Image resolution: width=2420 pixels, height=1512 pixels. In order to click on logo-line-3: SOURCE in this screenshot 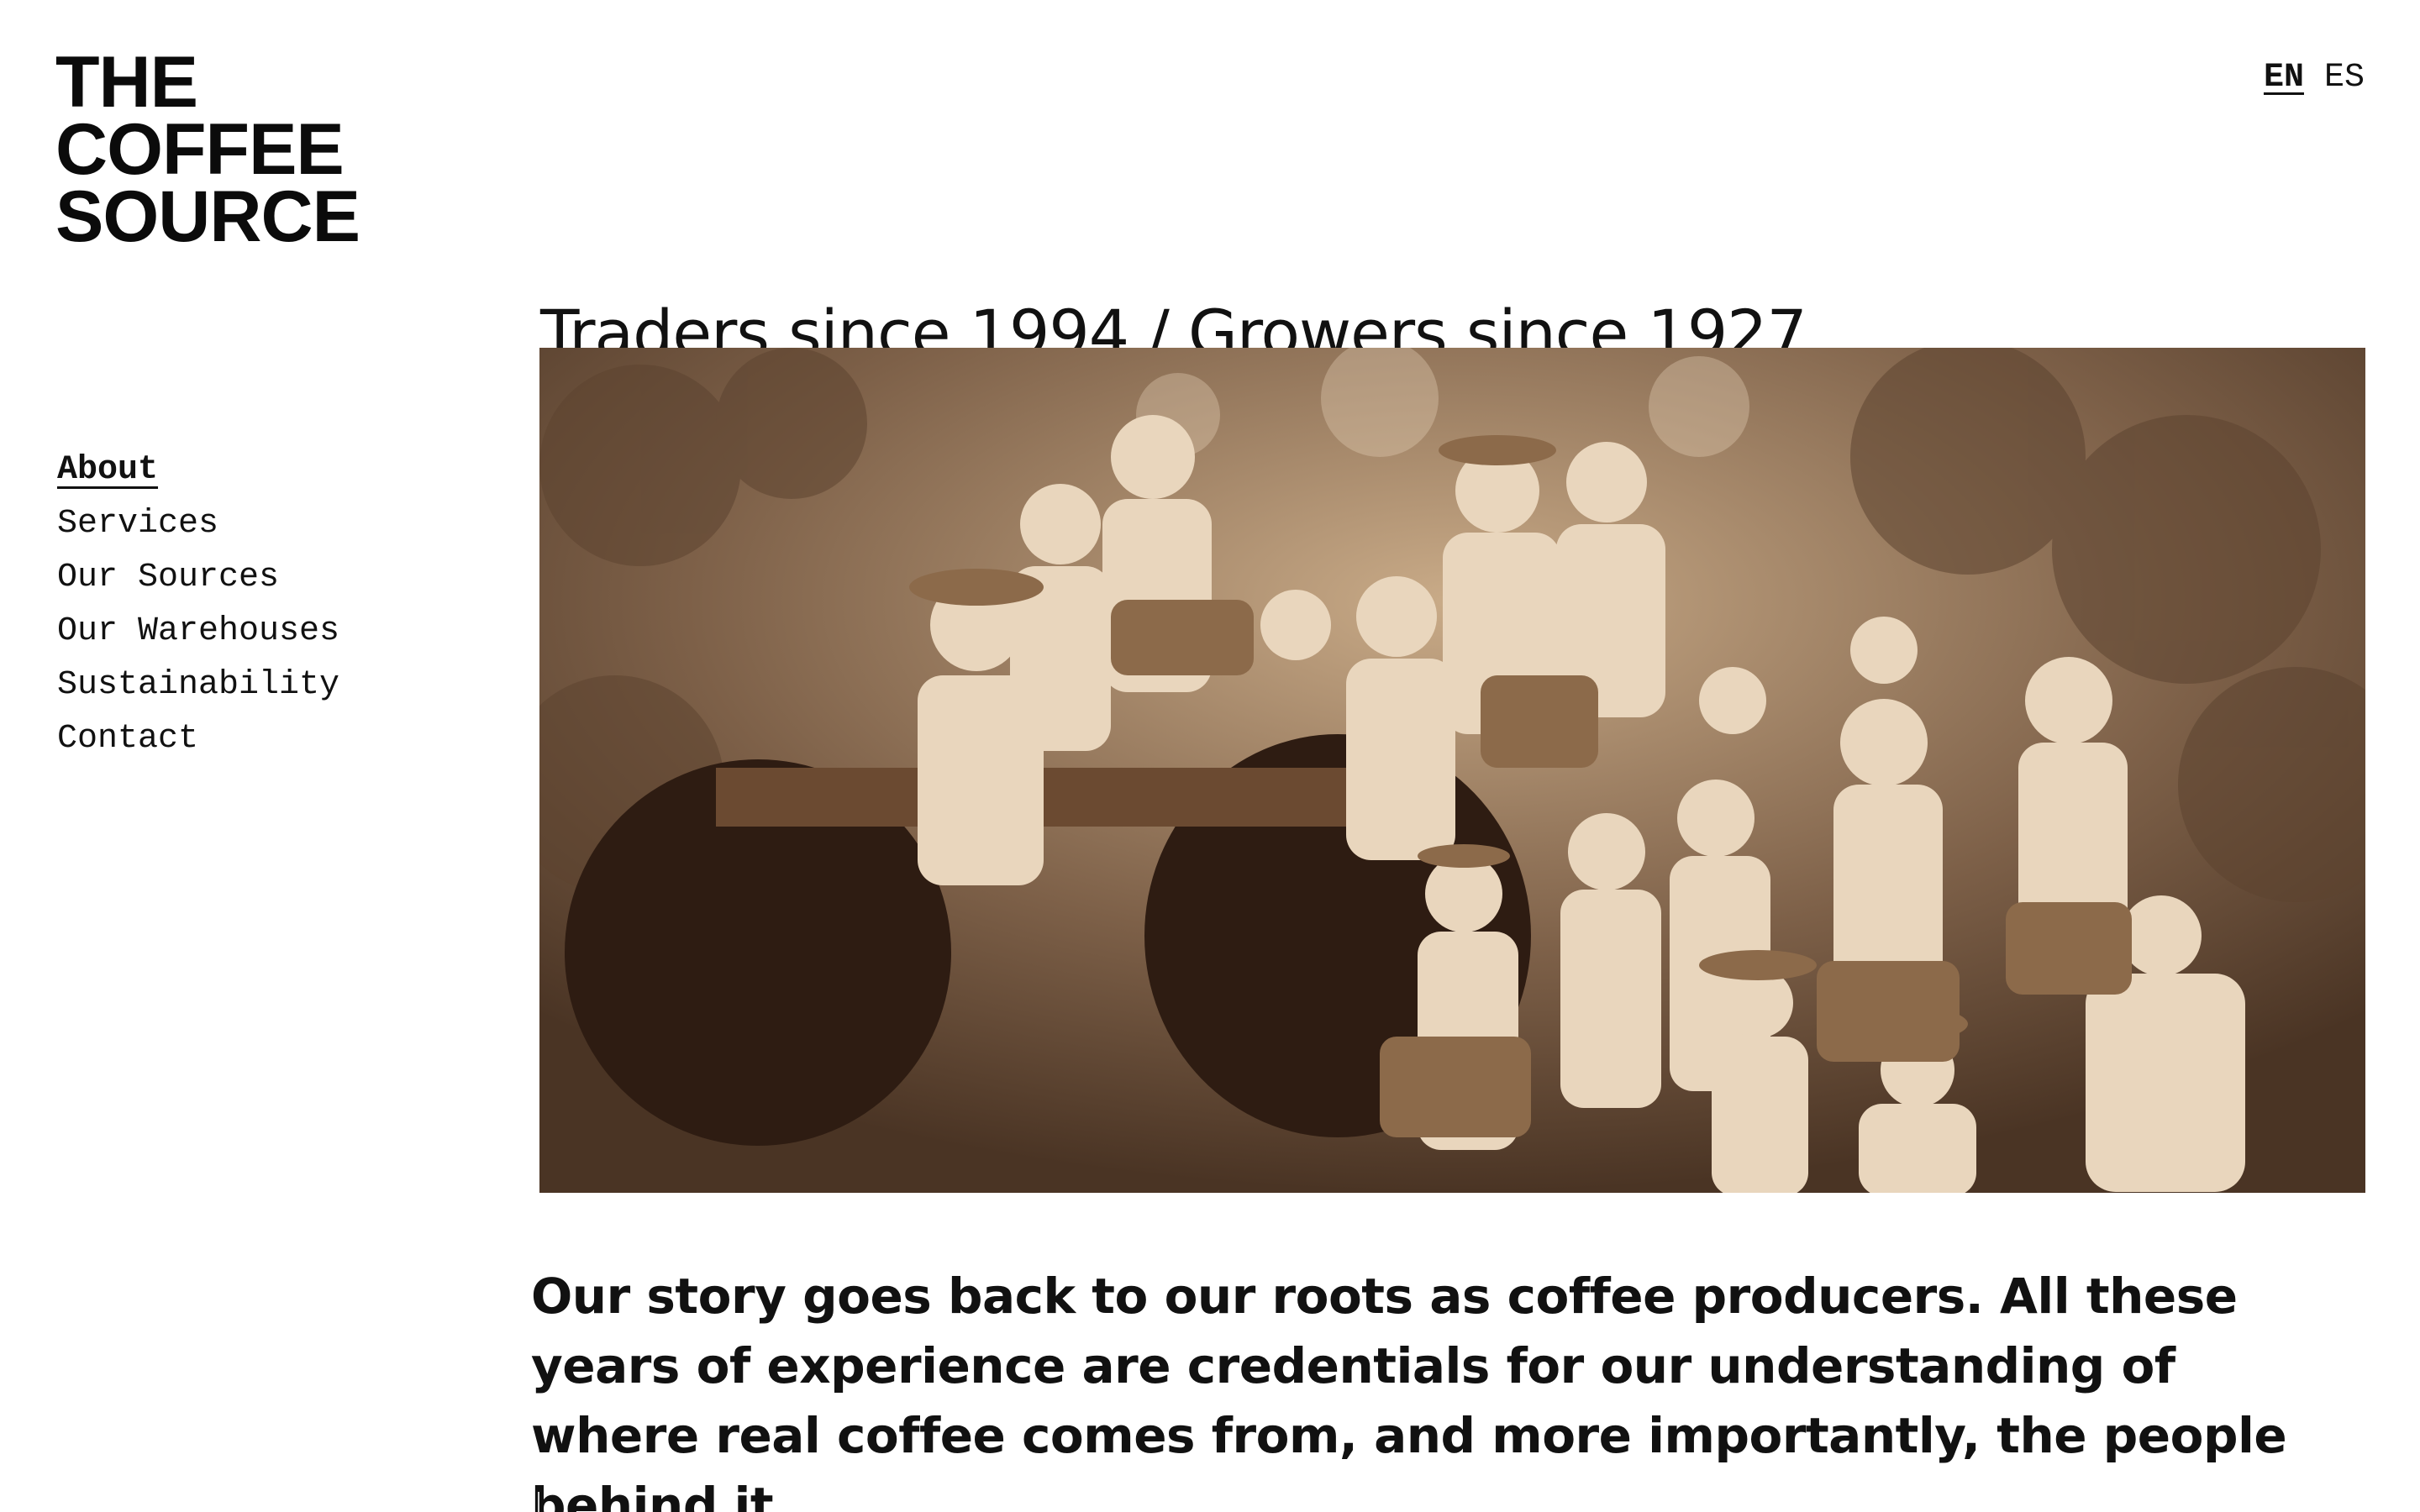, I will do `click(207, 216)`.